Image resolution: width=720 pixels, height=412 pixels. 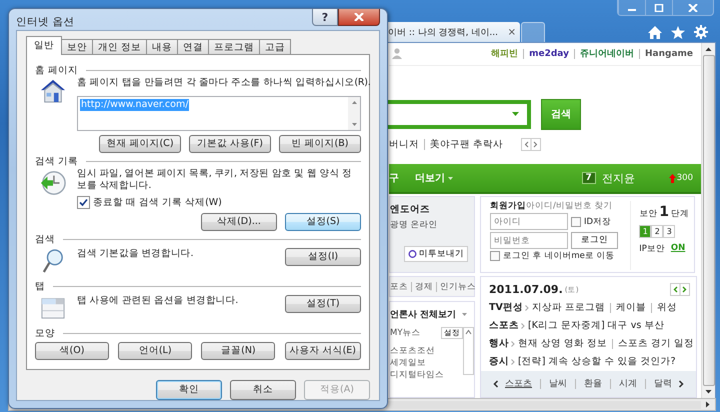 I want to click on rank-badge: 7, so click(x=589, y=178).